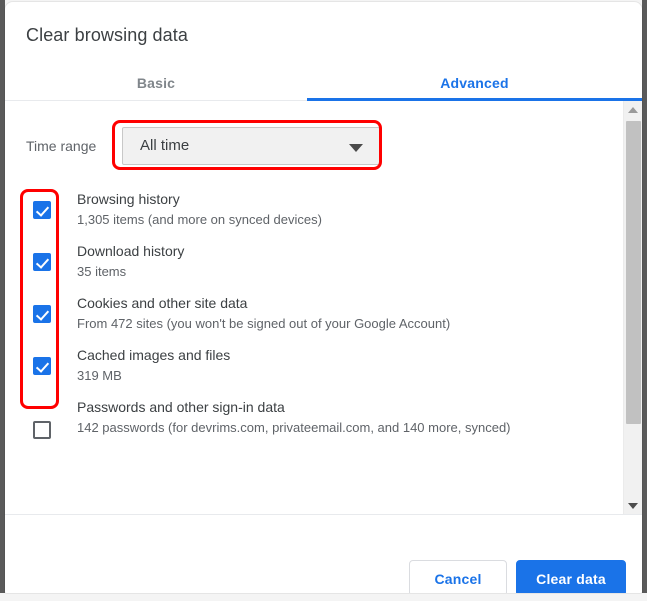 The image size is (647, 601). I want to click on option-title: Browsing history, so click(128, 199).